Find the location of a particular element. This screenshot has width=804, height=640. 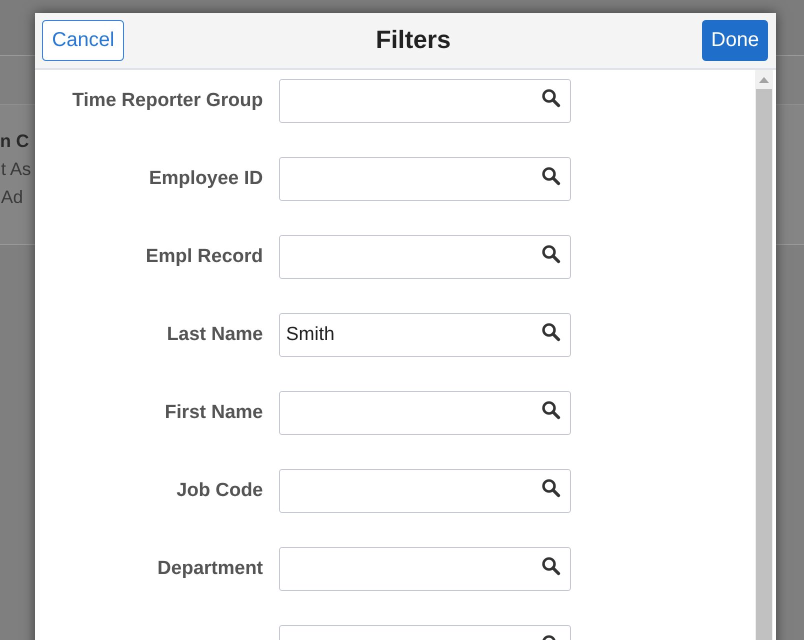

done-button: Done is located at coordinates (735, 40).